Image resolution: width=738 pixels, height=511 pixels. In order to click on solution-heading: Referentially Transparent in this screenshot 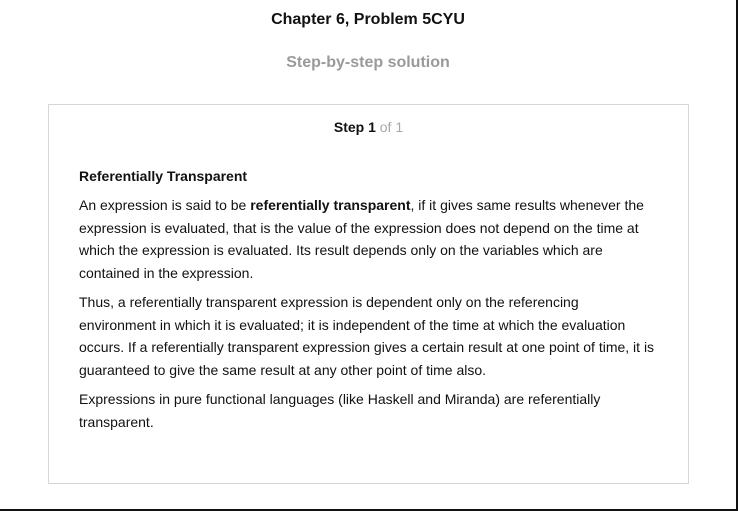, I will do `click(163, 176)`.